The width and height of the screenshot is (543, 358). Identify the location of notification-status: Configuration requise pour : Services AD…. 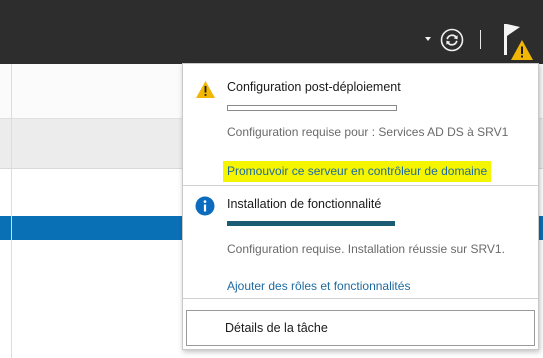
(368, 132).